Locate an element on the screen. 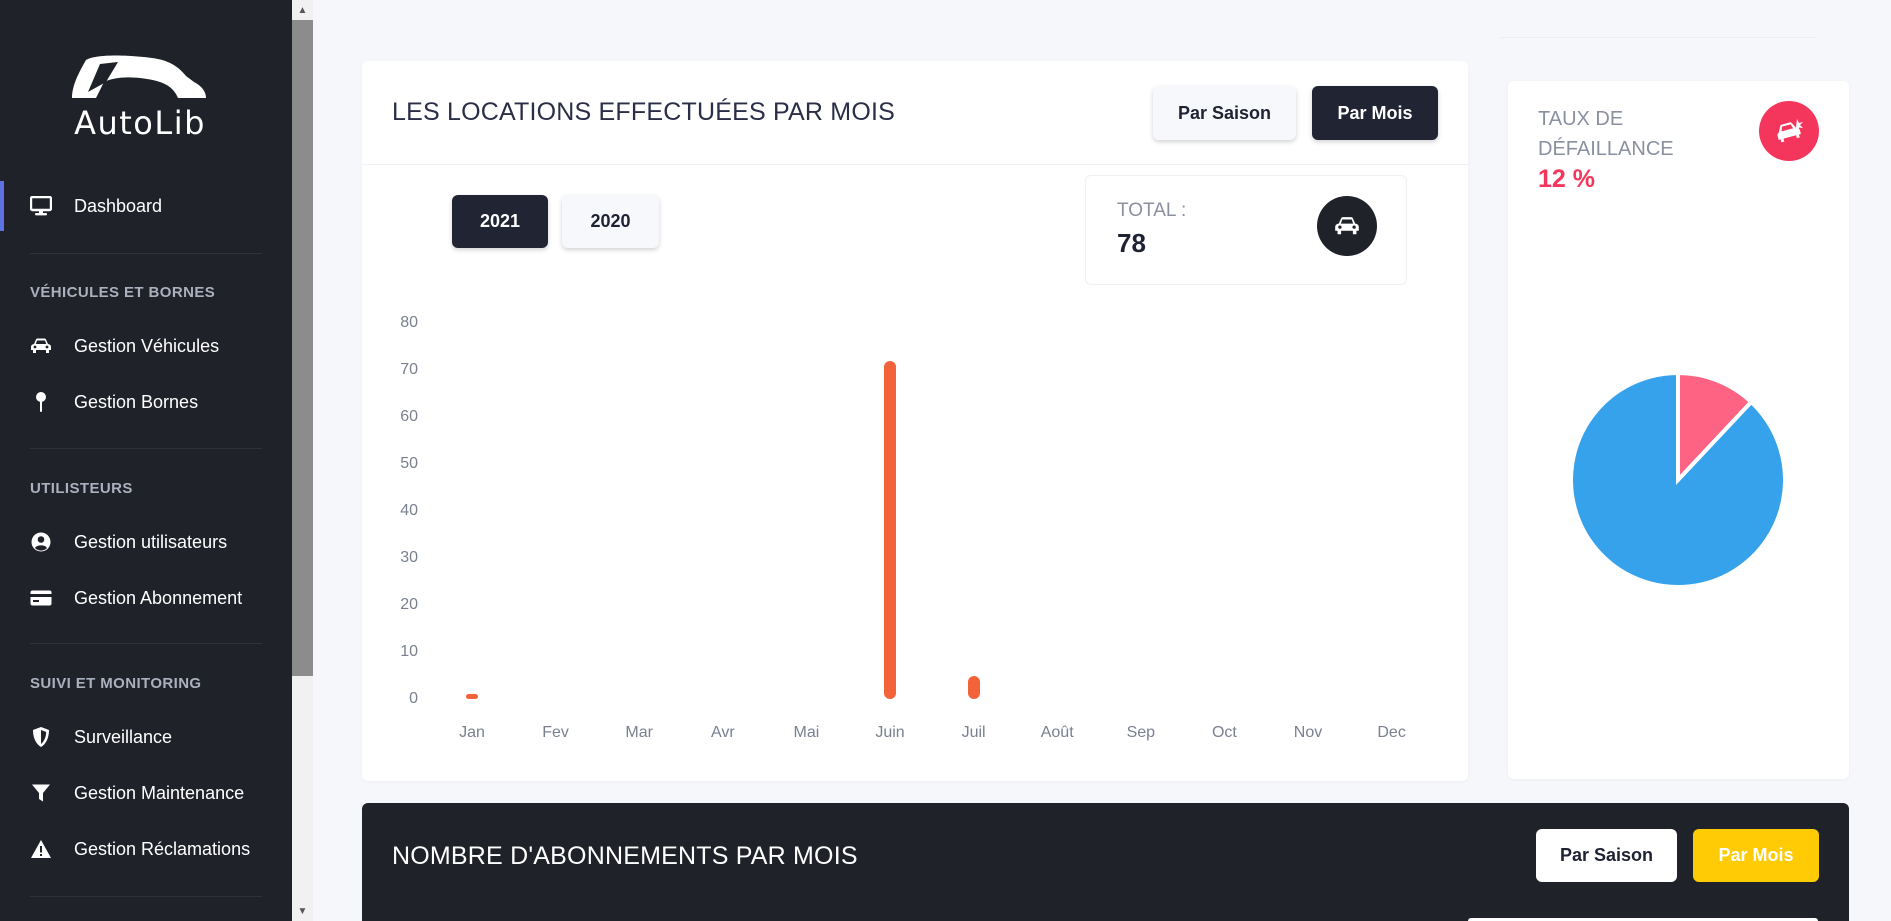 Image resolution: width=1891 pixels, height=921 pixels. bar-juil is located at coordinates (973, 687).